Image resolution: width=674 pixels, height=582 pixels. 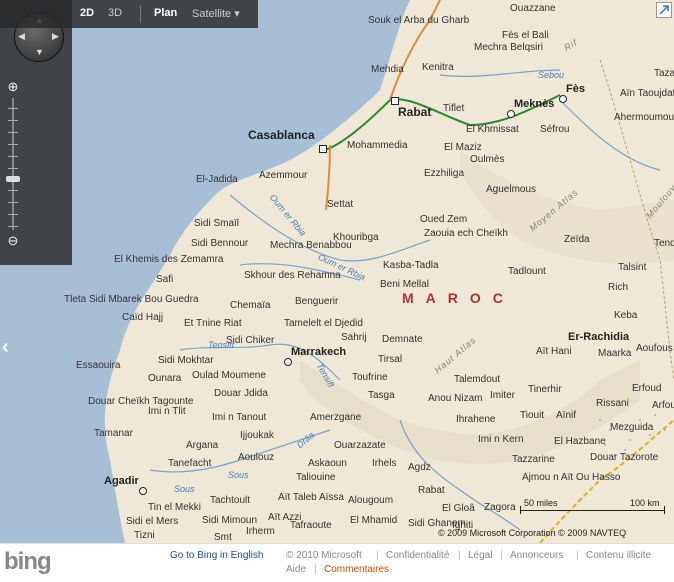 What do you see at coordinates (174, 507) in the screenshot?
I see `place-label: Tin el Mekki` at bounding box center [174, 507].